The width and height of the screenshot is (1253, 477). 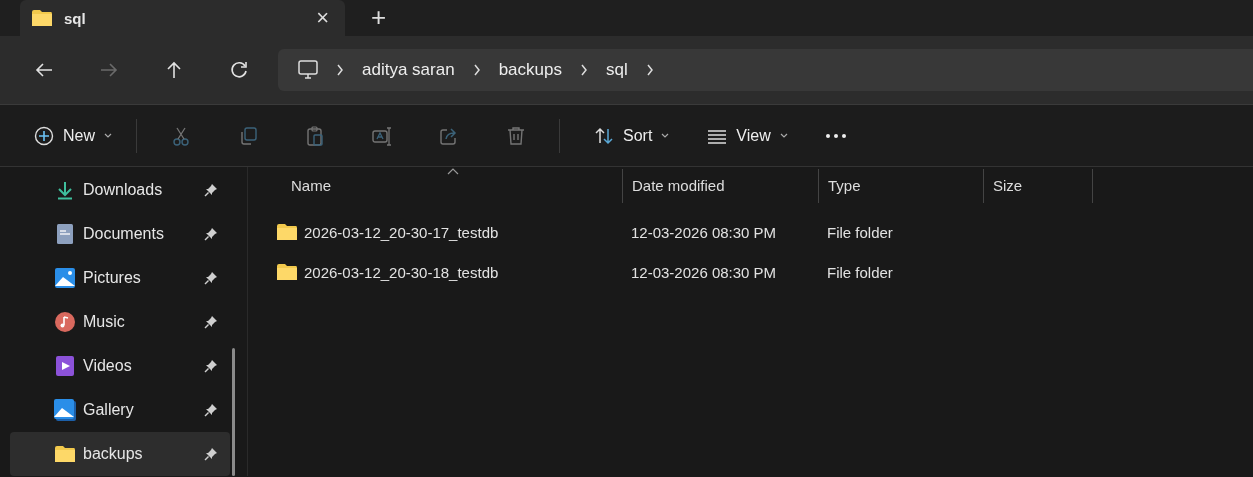 What do you see at coordinates (449, 135) in the screenshot?
I see `share-icon` at bounding box center [449, 135].